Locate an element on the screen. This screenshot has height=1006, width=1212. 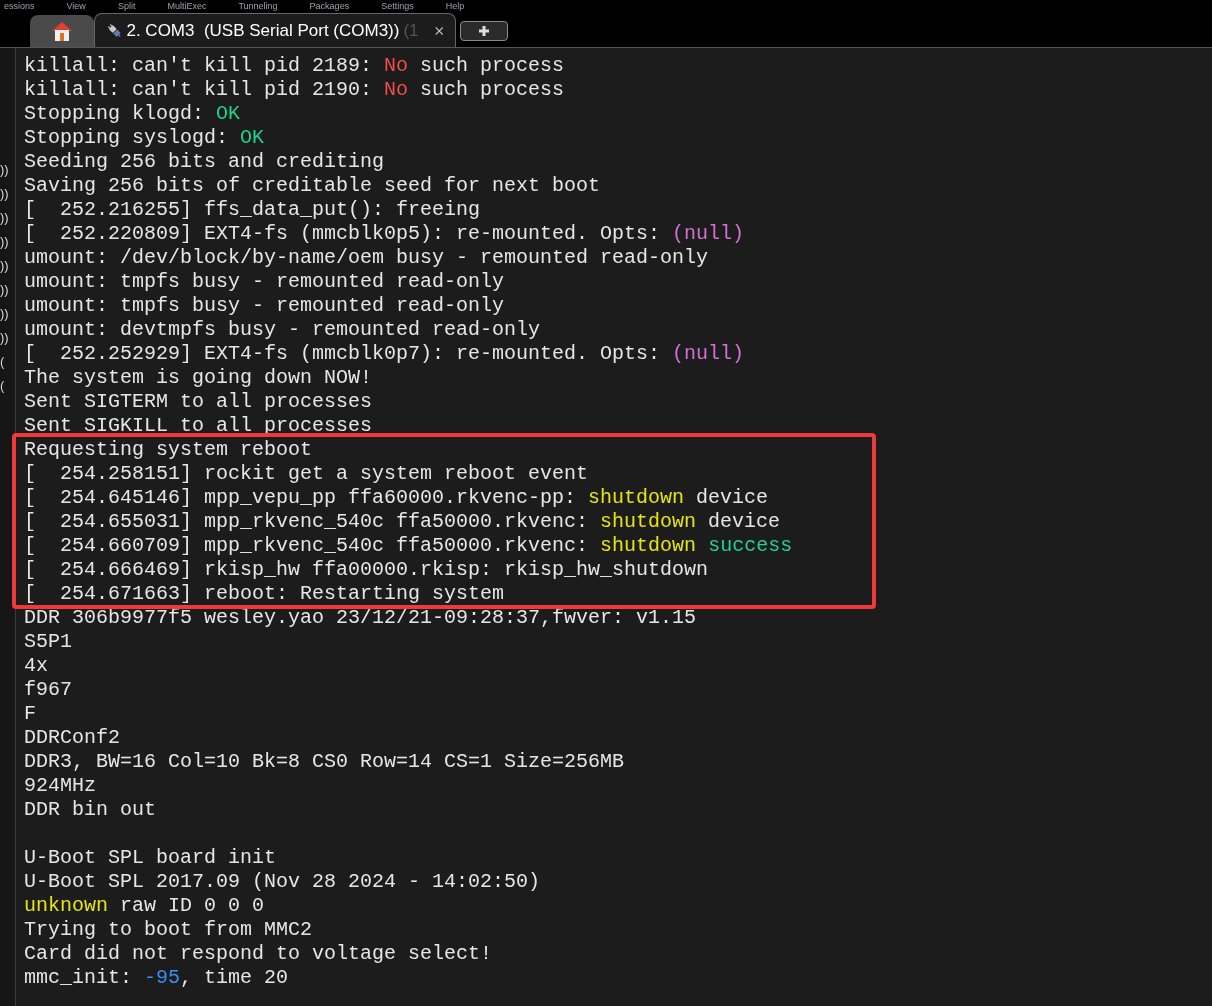
session-tab: 2. COM3 (USB Serial Port (COM3)) (1 is located at coordinates (275, 30).